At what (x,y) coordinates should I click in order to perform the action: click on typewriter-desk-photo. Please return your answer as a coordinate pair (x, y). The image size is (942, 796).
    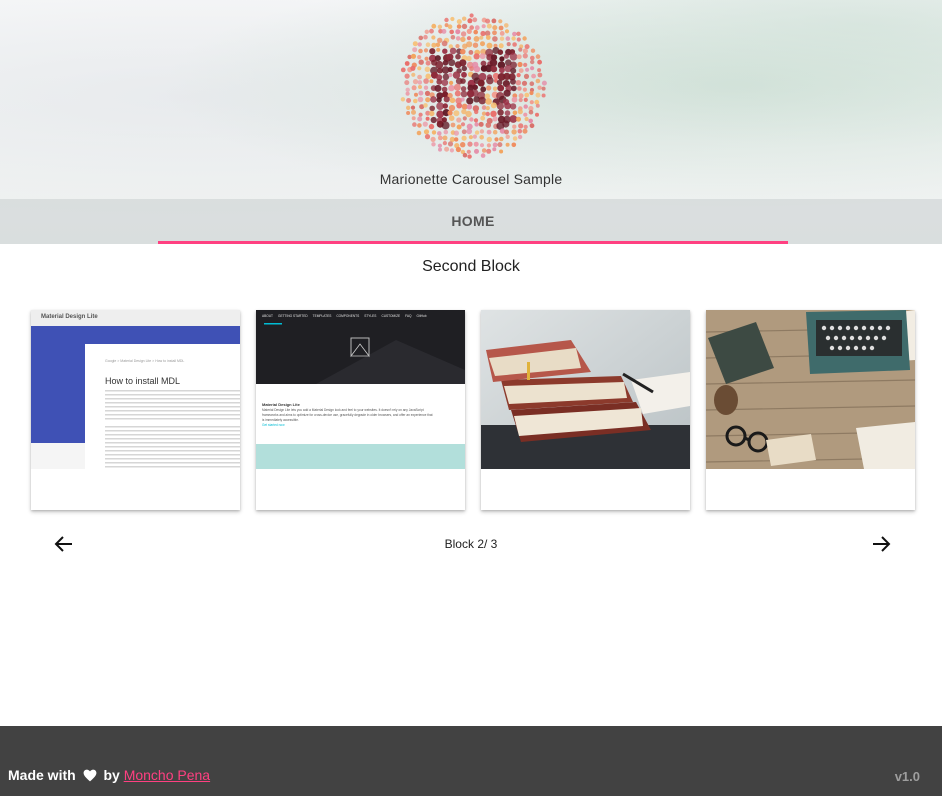
    Looking at the image, I should click on (810, 389).